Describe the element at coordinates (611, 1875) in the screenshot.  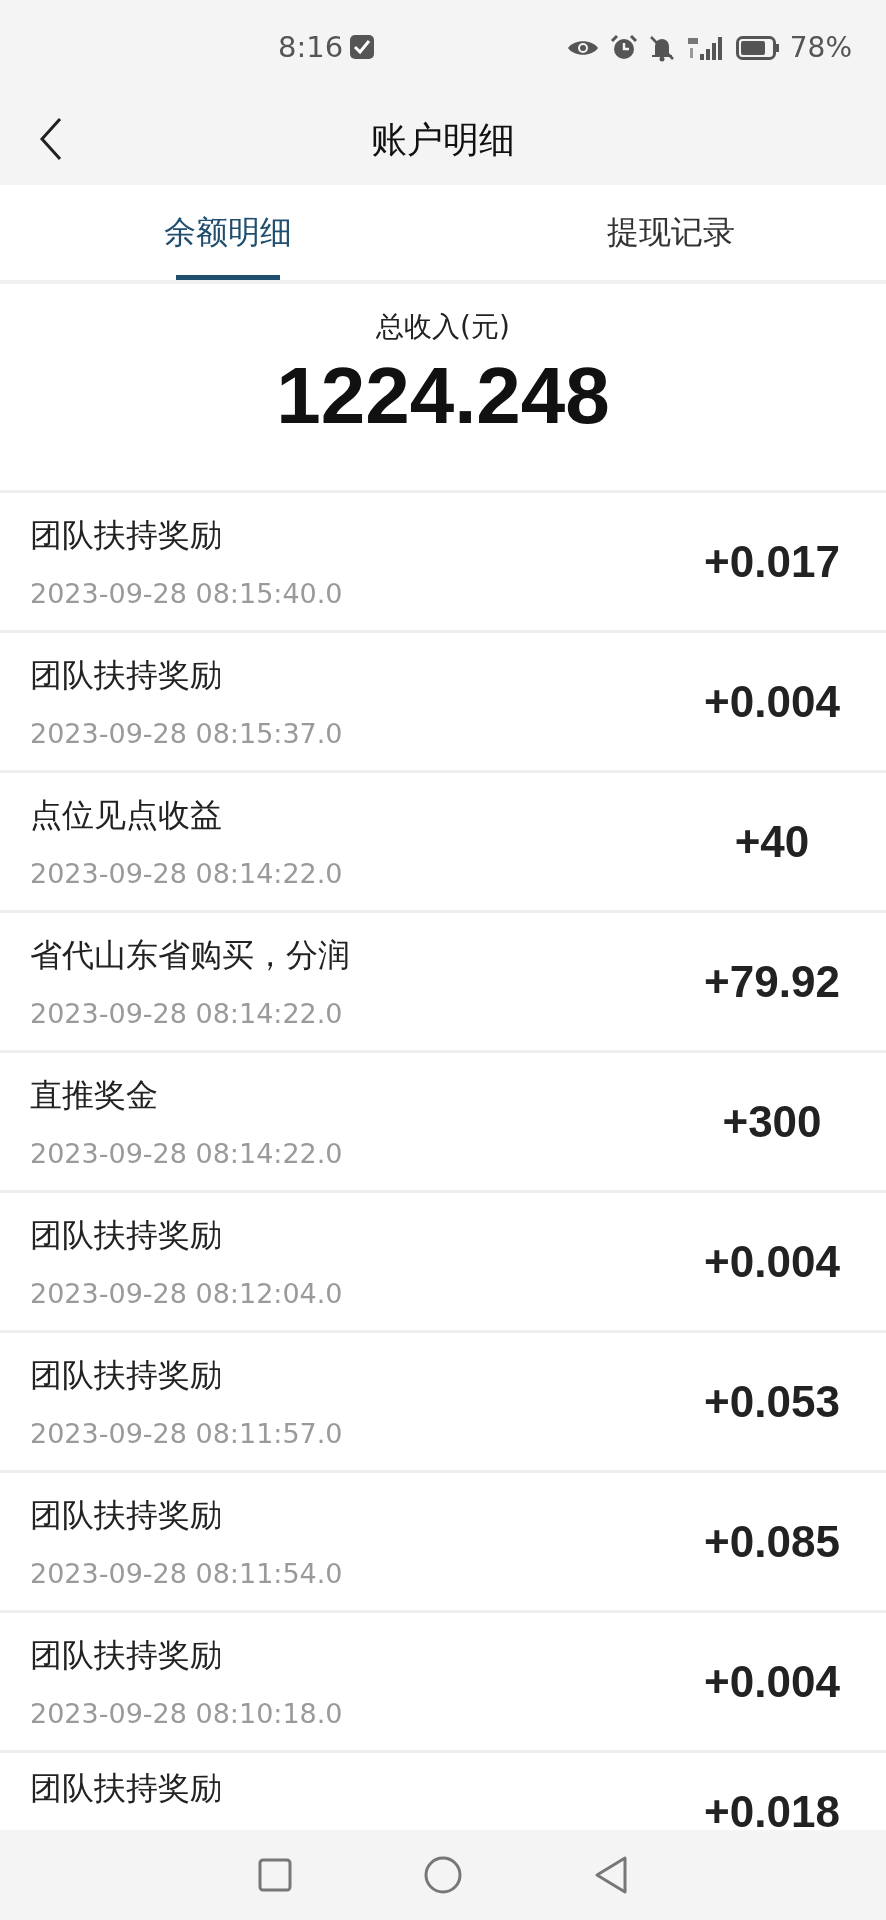
I see `back-nav-icon` at that location.